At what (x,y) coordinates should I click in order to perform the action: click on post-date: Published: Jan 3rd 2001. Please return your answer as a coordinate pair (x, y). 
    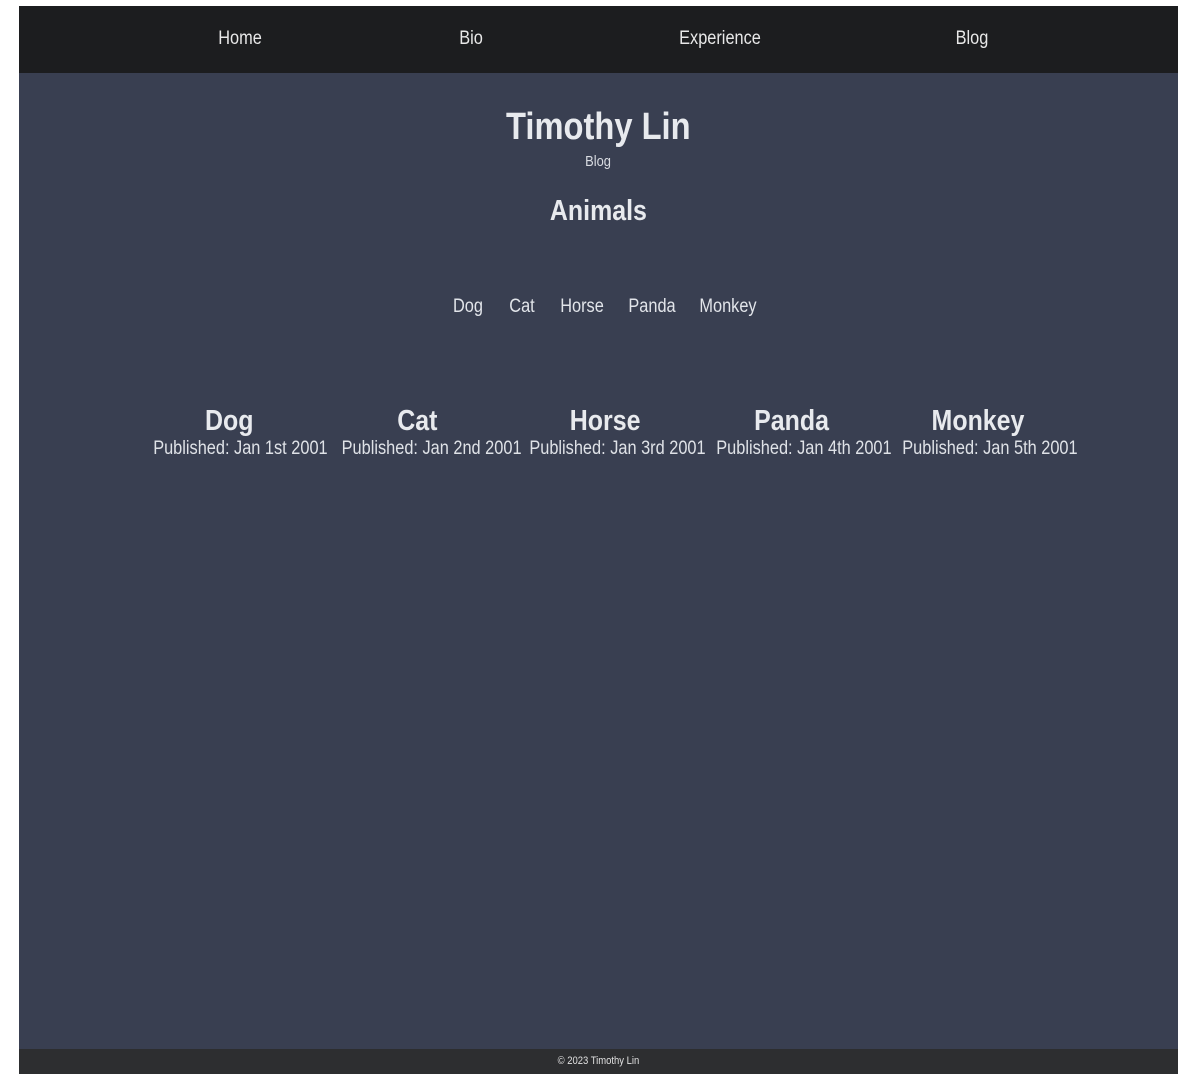
    Looking at the image, I should click on (617, 448).